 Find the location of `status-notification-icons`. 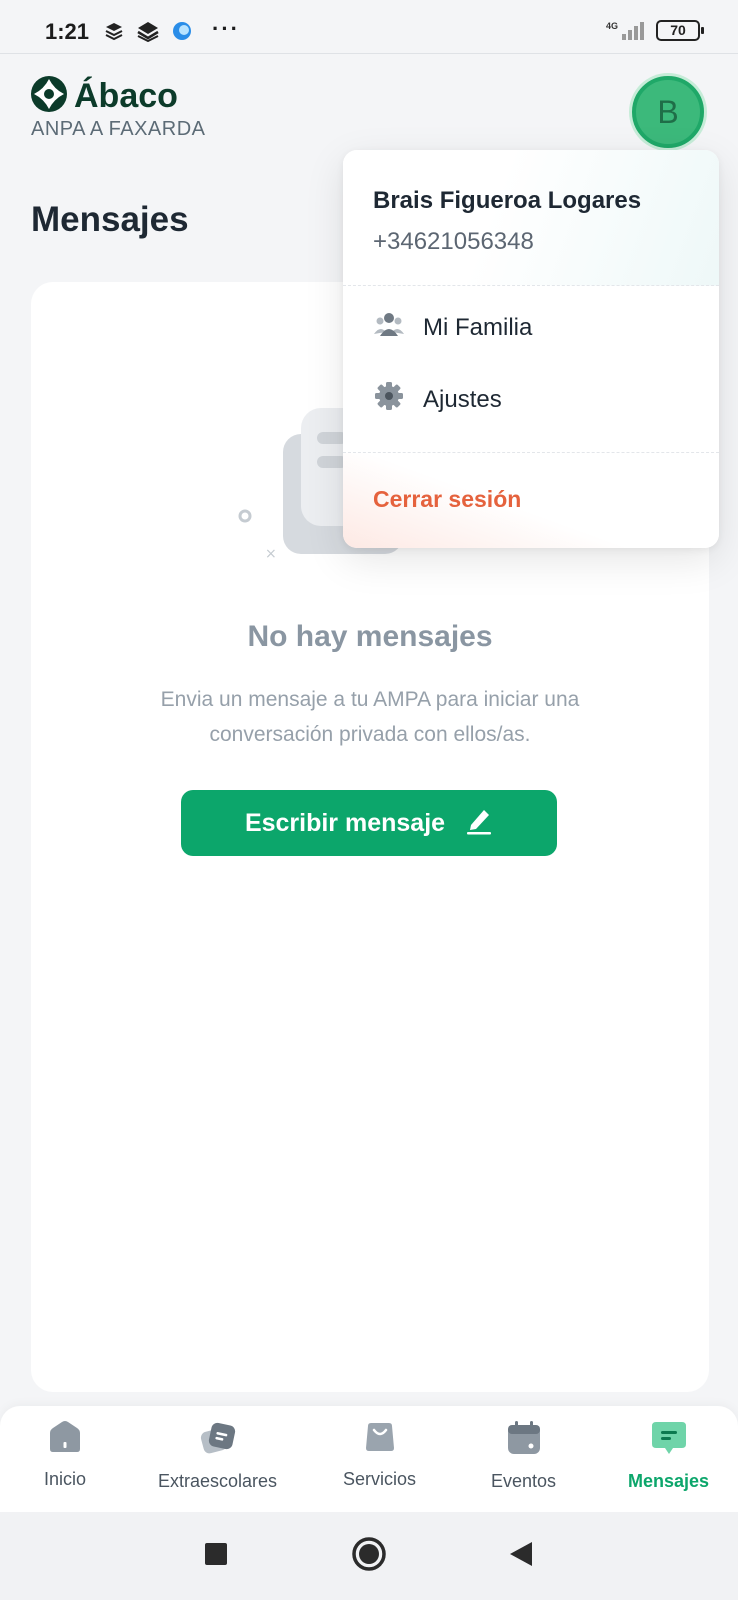

status-notification-icons is located at coordinates (148, 33).